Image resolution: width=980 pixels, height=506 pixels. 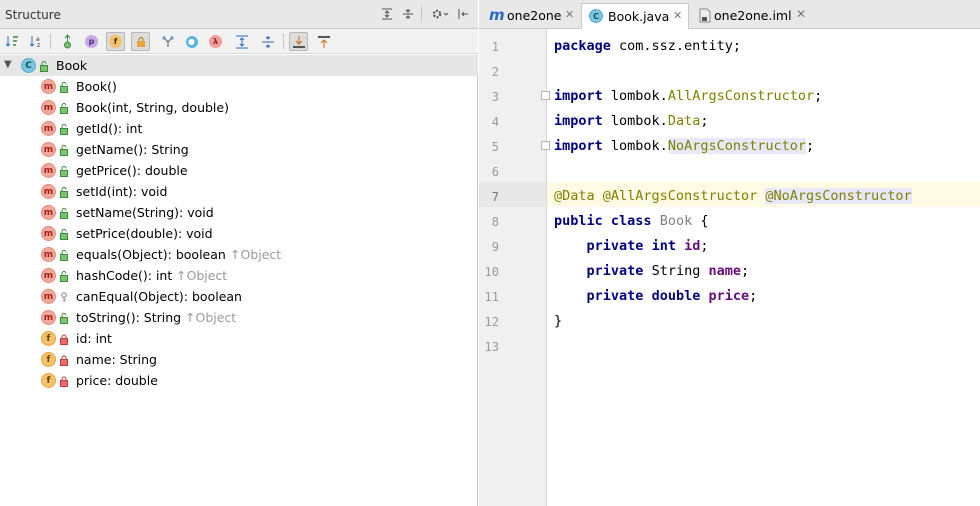 I want to click on expand-all-icon, so click(x=241, y=41).